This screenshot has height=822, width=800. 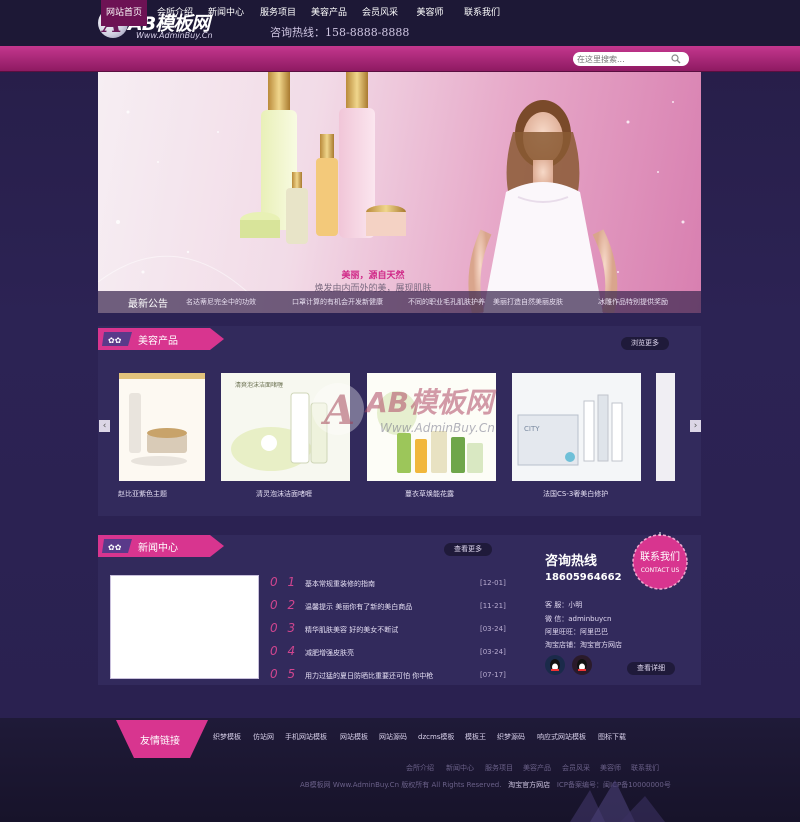 What do you see at coordinates (284, 582) in the screenshot?
I see `news-number: 0 1` at bounding box center [284, 582].